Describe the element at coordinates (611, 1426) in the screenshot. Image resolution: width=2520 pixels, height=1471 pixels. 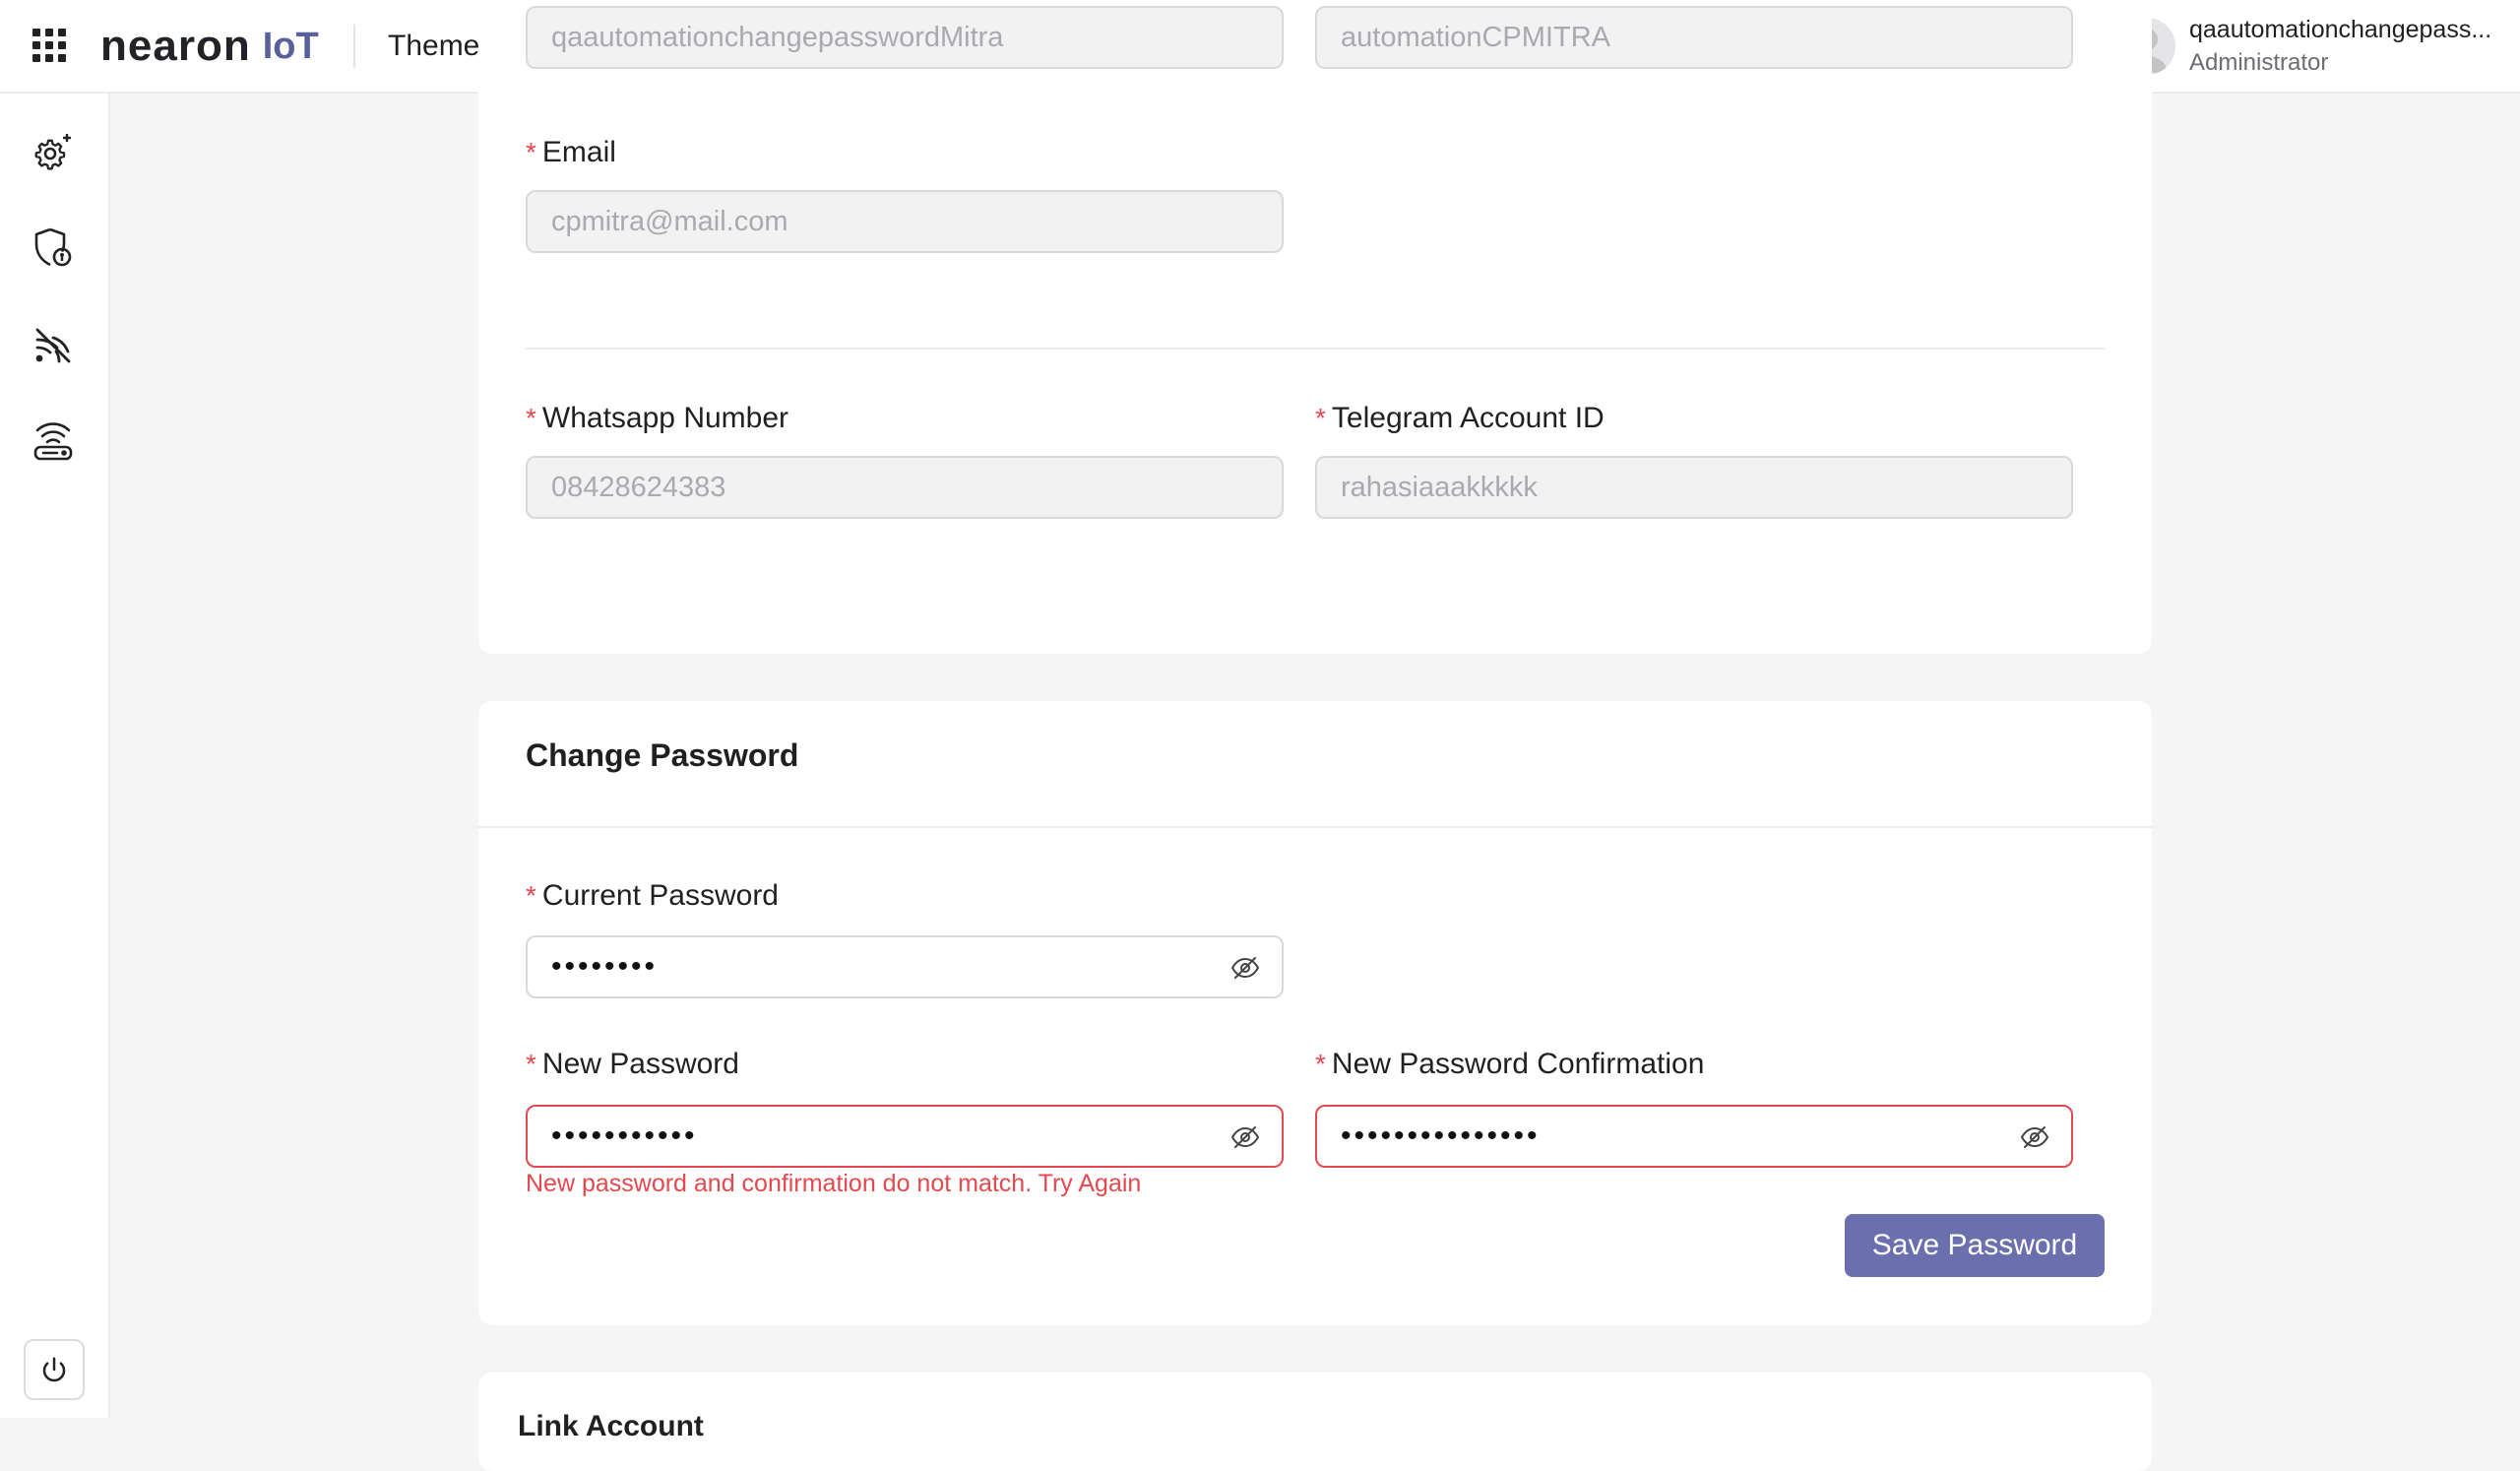
I see `link-account-title: Link Account` at that location.